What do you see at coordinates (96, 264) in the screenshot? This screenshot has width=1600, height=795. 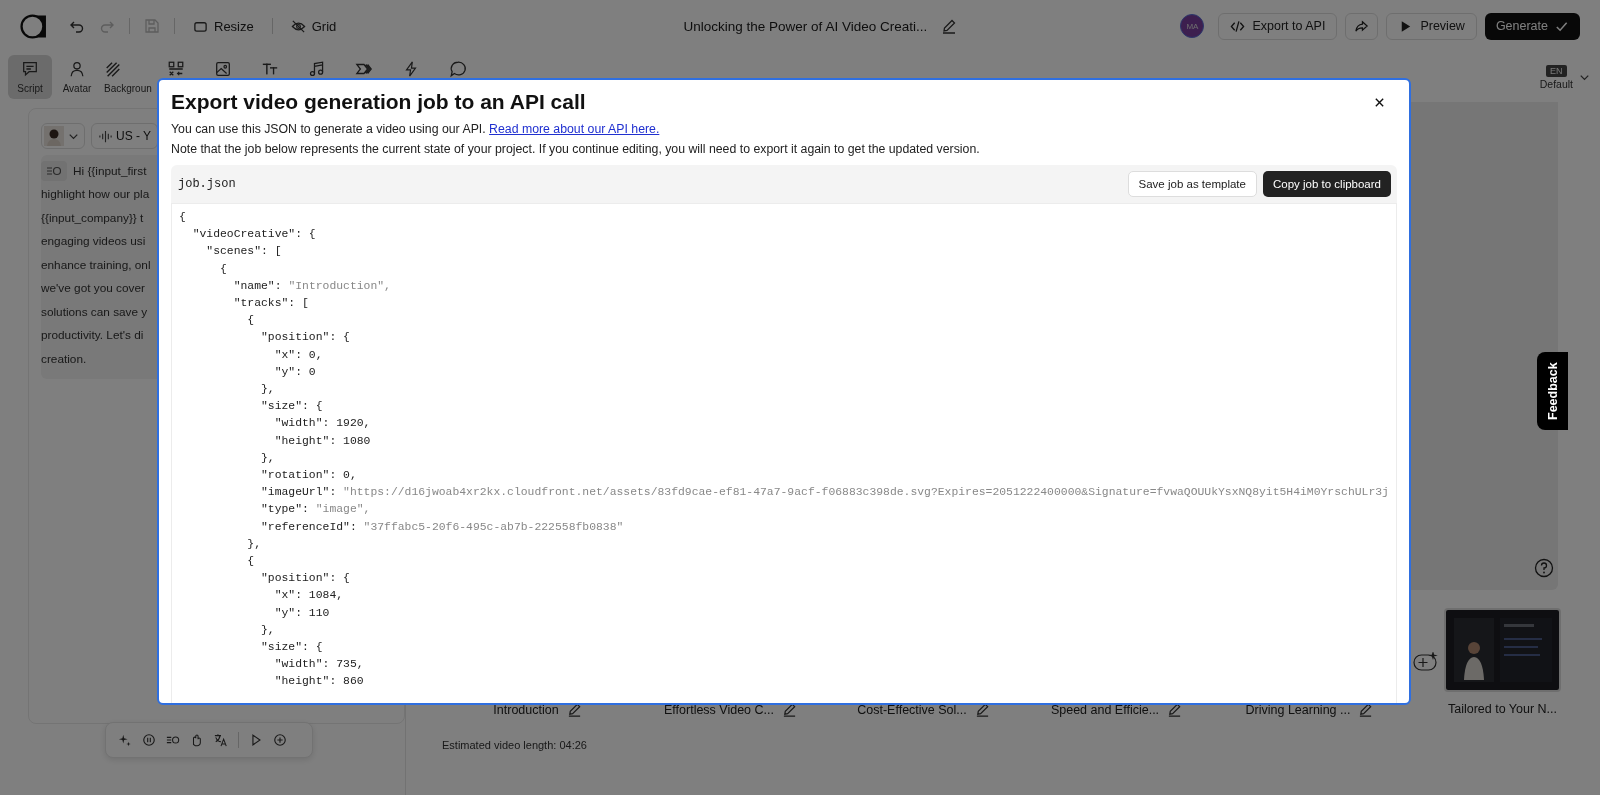 I see `script-text-line: enhance training, onl` at bounding box center [96, 264].